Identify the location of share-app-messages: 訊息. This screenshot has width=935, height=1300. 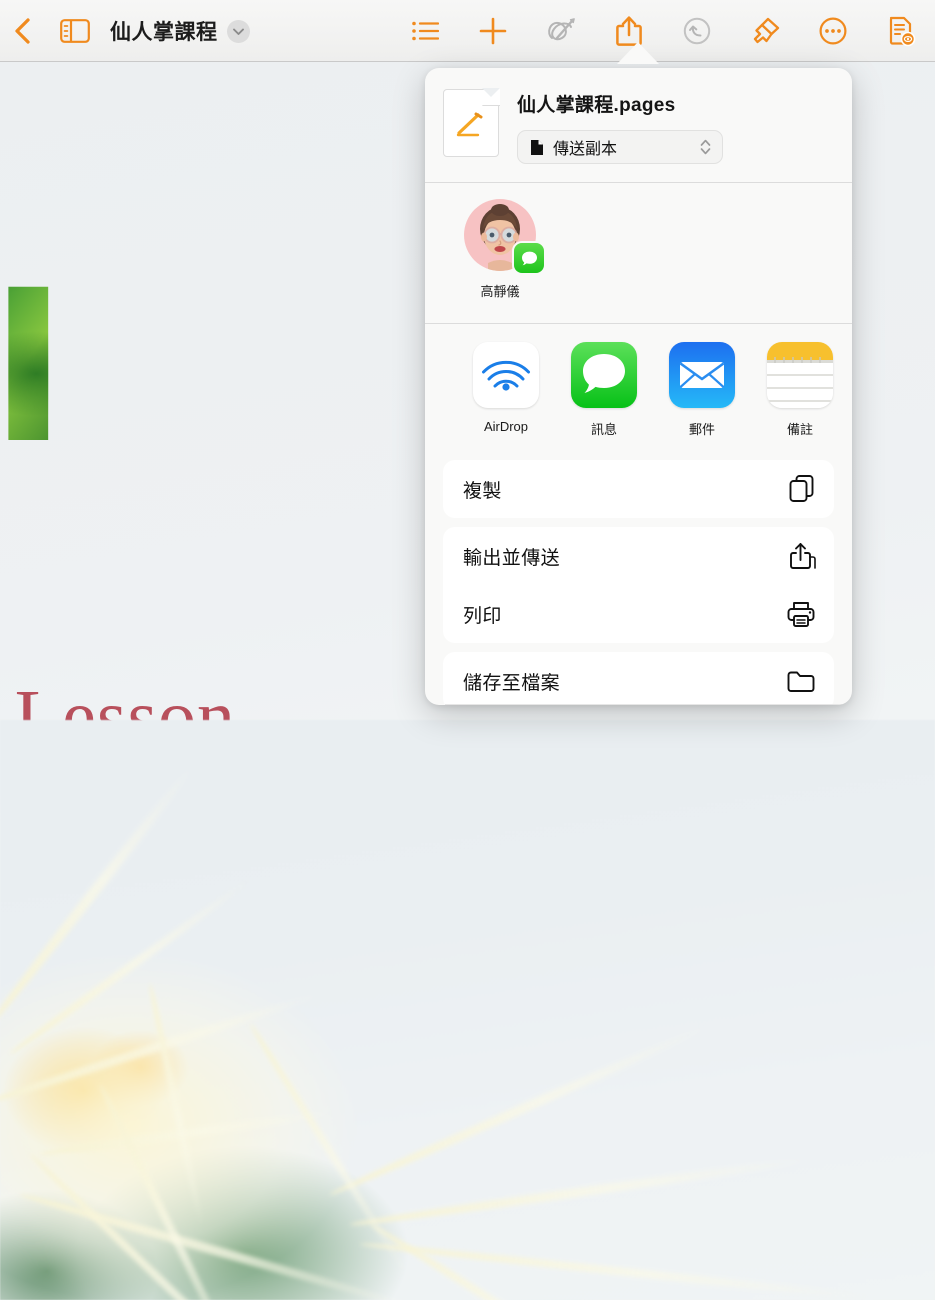
(604, 398).